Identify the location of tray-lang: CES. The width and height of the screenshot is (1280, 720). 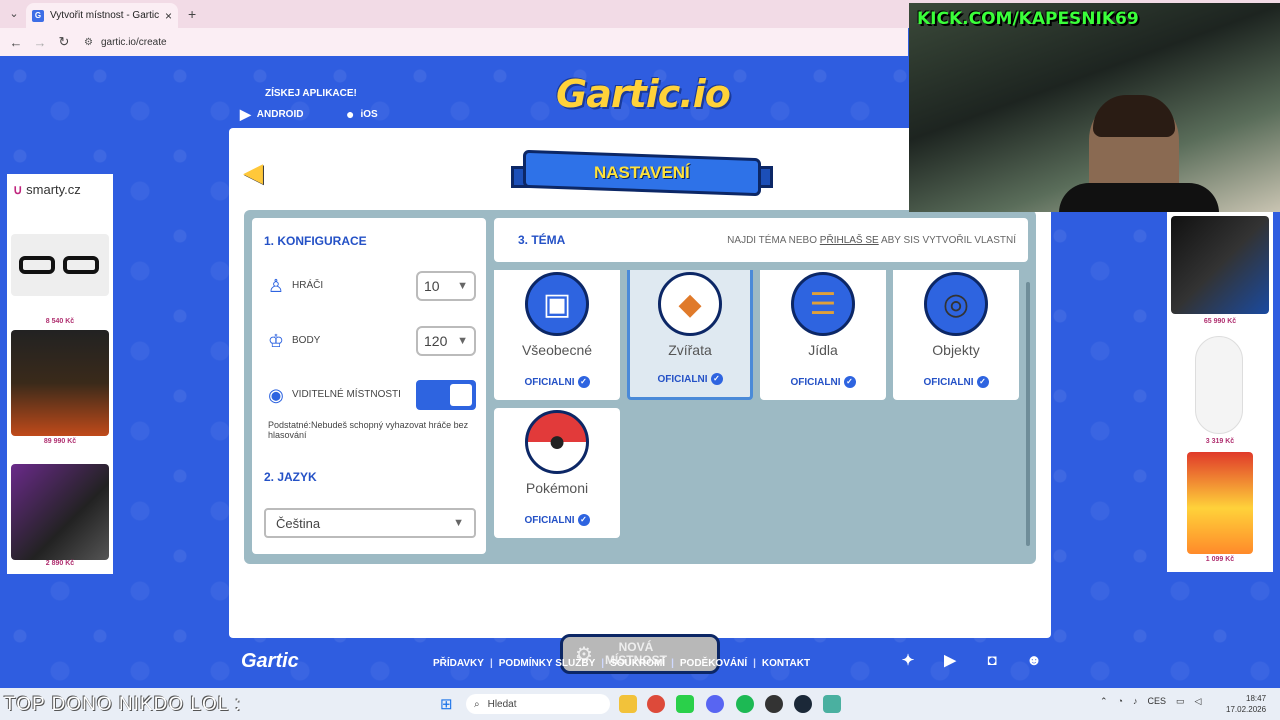
(1156, 701).